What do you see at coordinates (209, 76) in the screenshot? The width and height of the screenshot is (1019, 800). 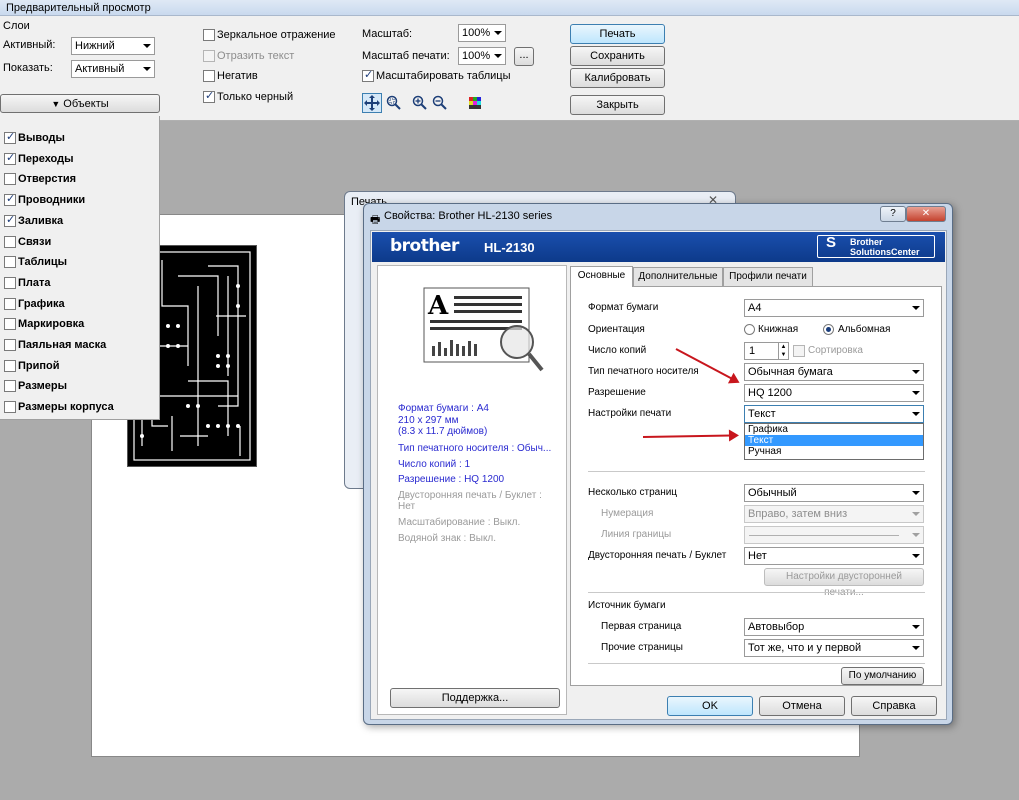 I see `negative-checkbox` at bounding box center [209, 76].